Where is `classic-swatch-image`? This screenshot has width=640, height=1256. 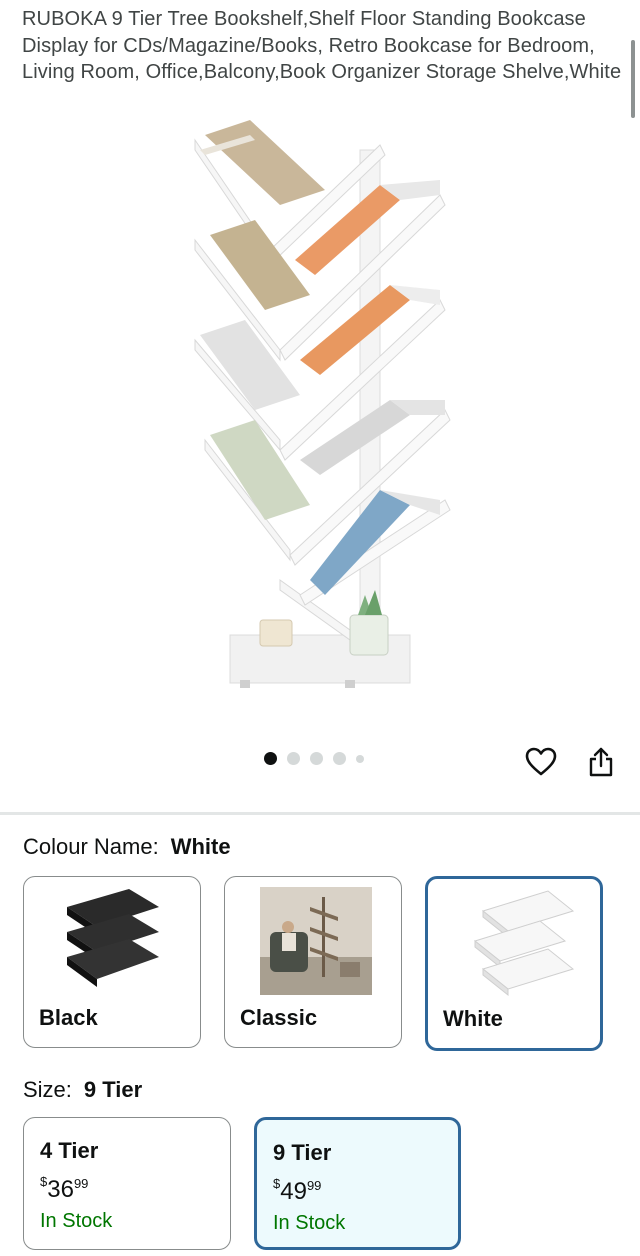 classic-swatch-image is located at coordinates (316, 941).